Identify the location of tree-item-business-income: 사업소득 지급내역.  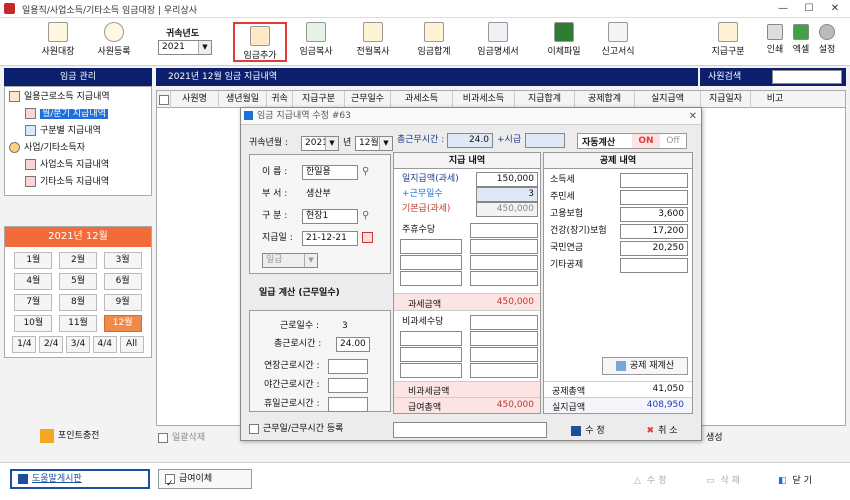
(78, 165).